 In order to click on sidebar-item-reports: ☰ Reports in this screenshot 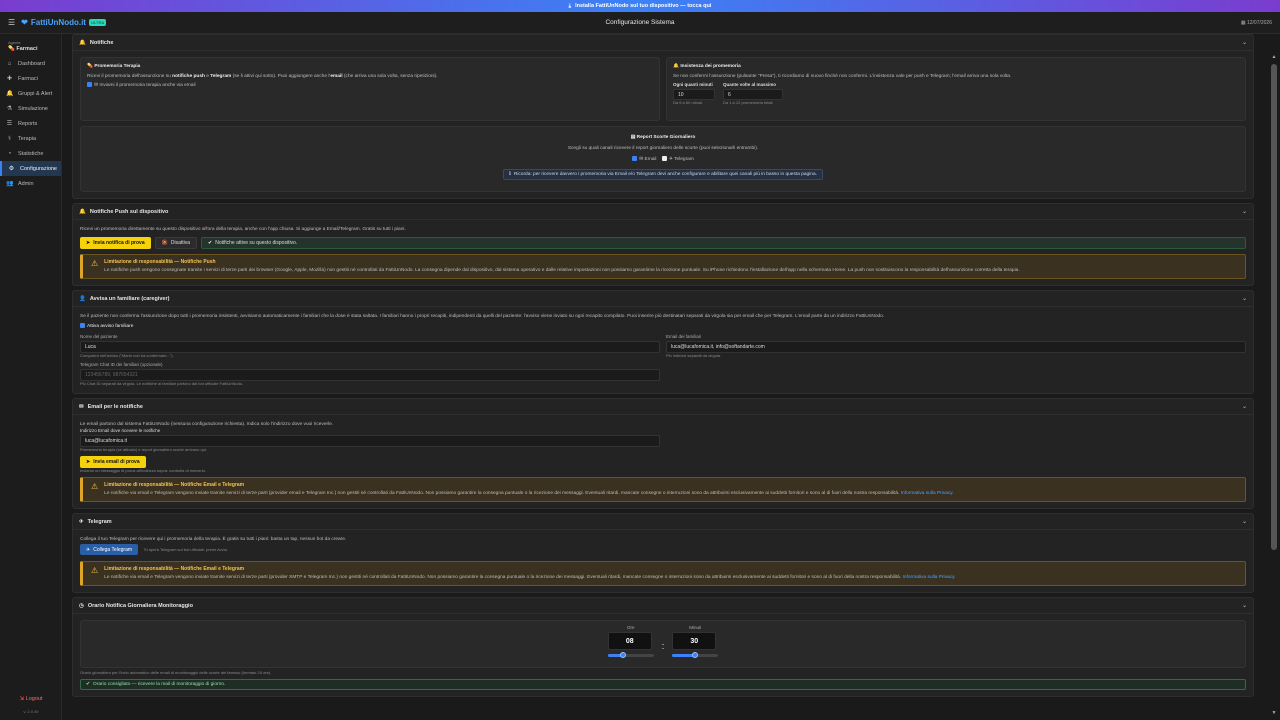, I will do `click(30, 123)`.